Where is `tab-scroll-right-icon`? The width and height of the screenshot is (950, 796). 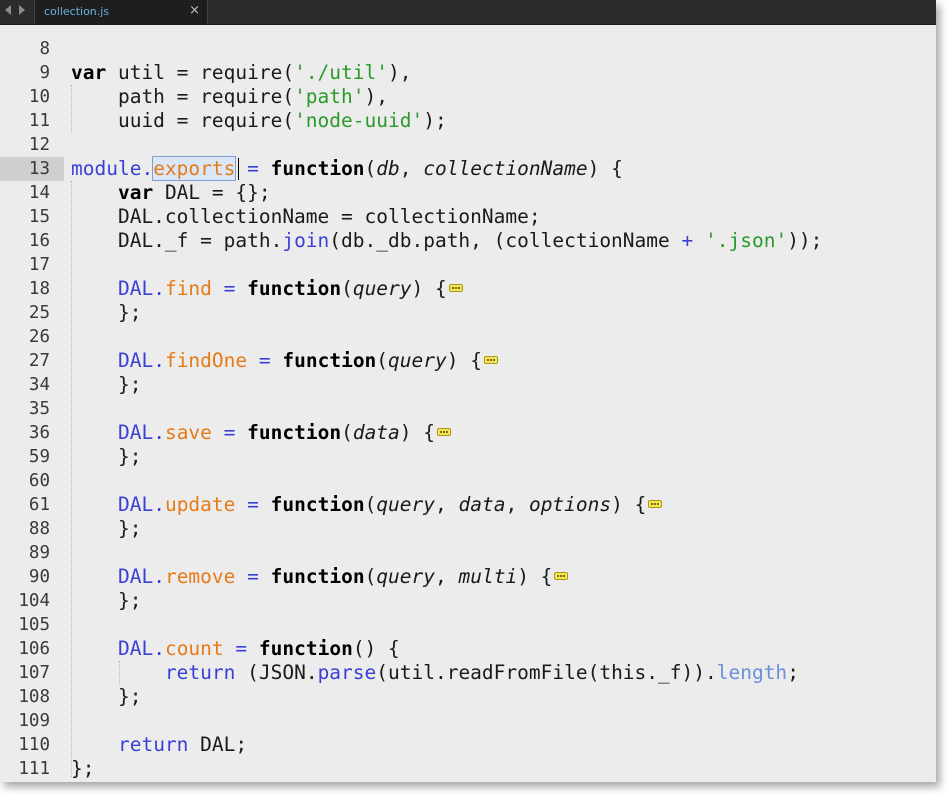 tab-scroll-right-icon is located at coordinates (22, 10).